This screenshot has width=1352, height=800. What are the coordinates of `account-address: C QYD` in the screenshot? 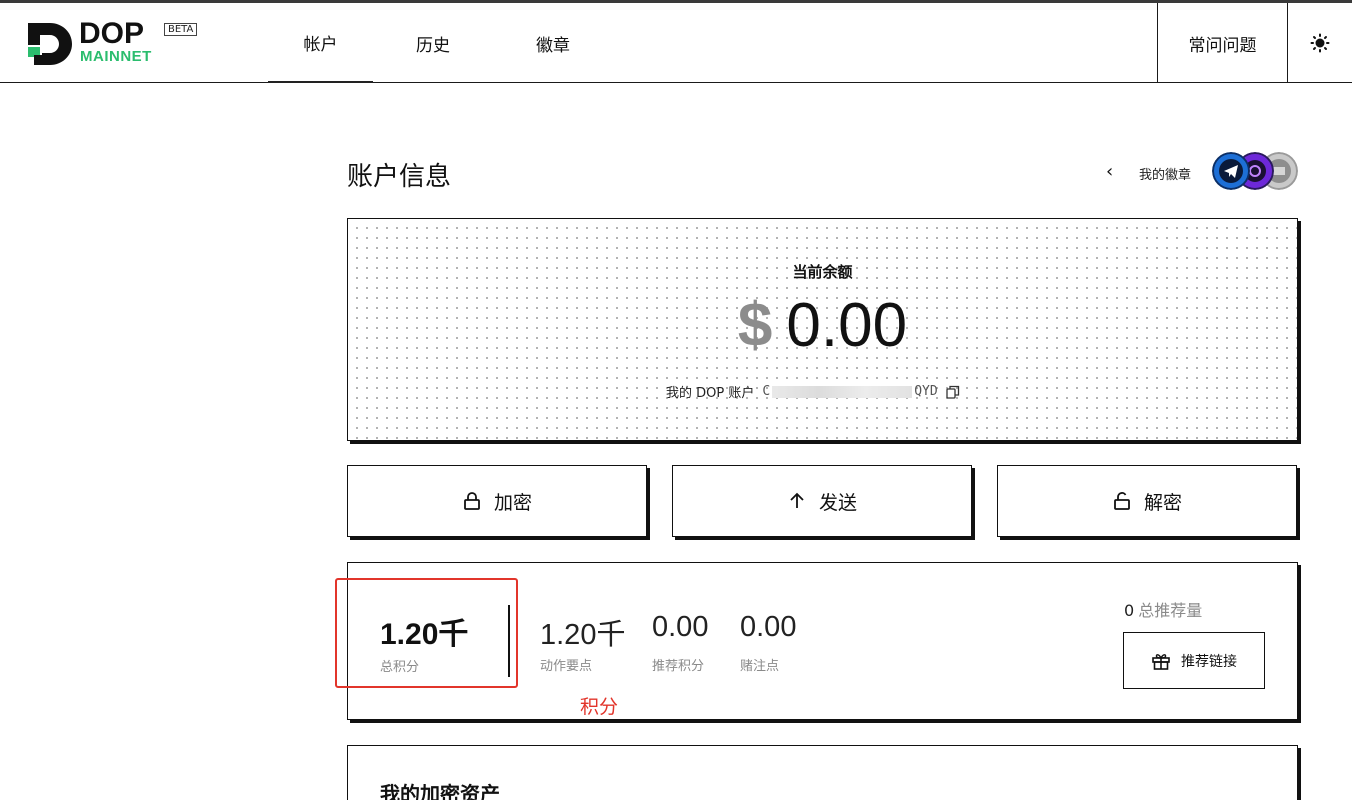 It's located at (849, 391).